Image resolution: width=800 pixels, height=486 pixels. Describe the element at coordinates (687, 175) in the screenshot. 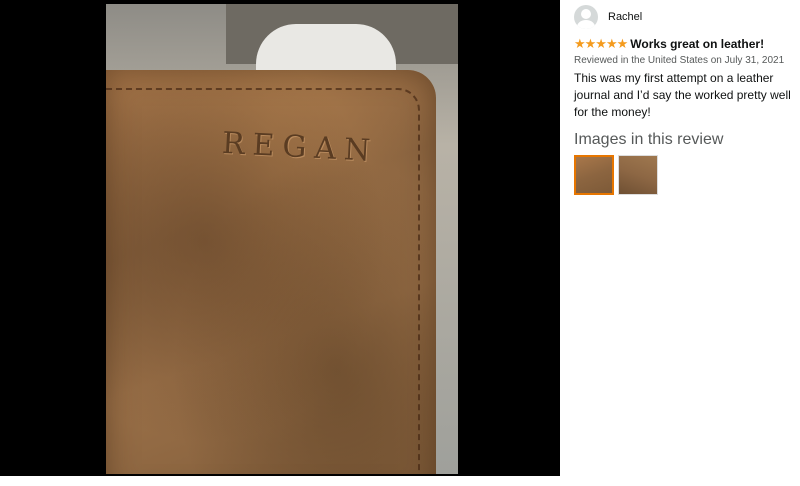

I see `thumbnail-strip` at that location.